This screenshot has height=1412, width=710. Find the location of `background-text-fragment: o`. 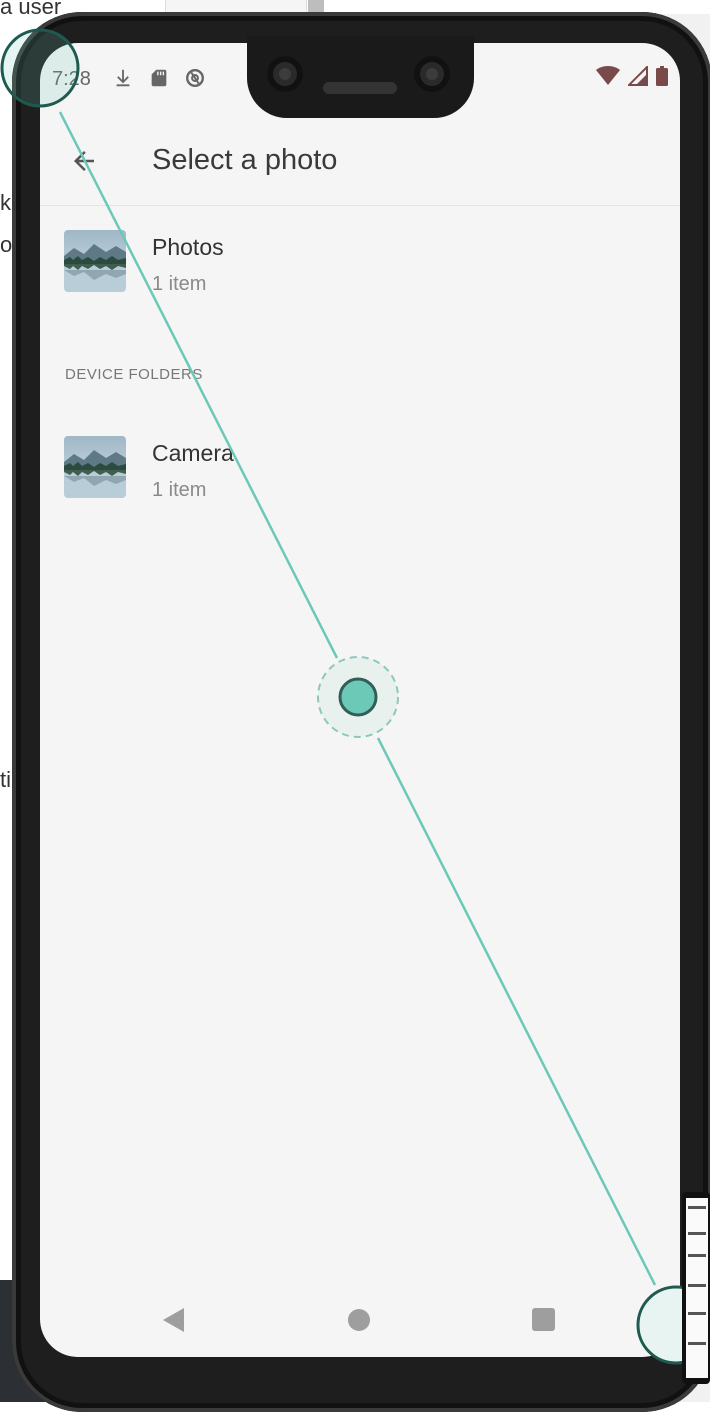

background-text-fragment: o is located at coordinates (6, 244).